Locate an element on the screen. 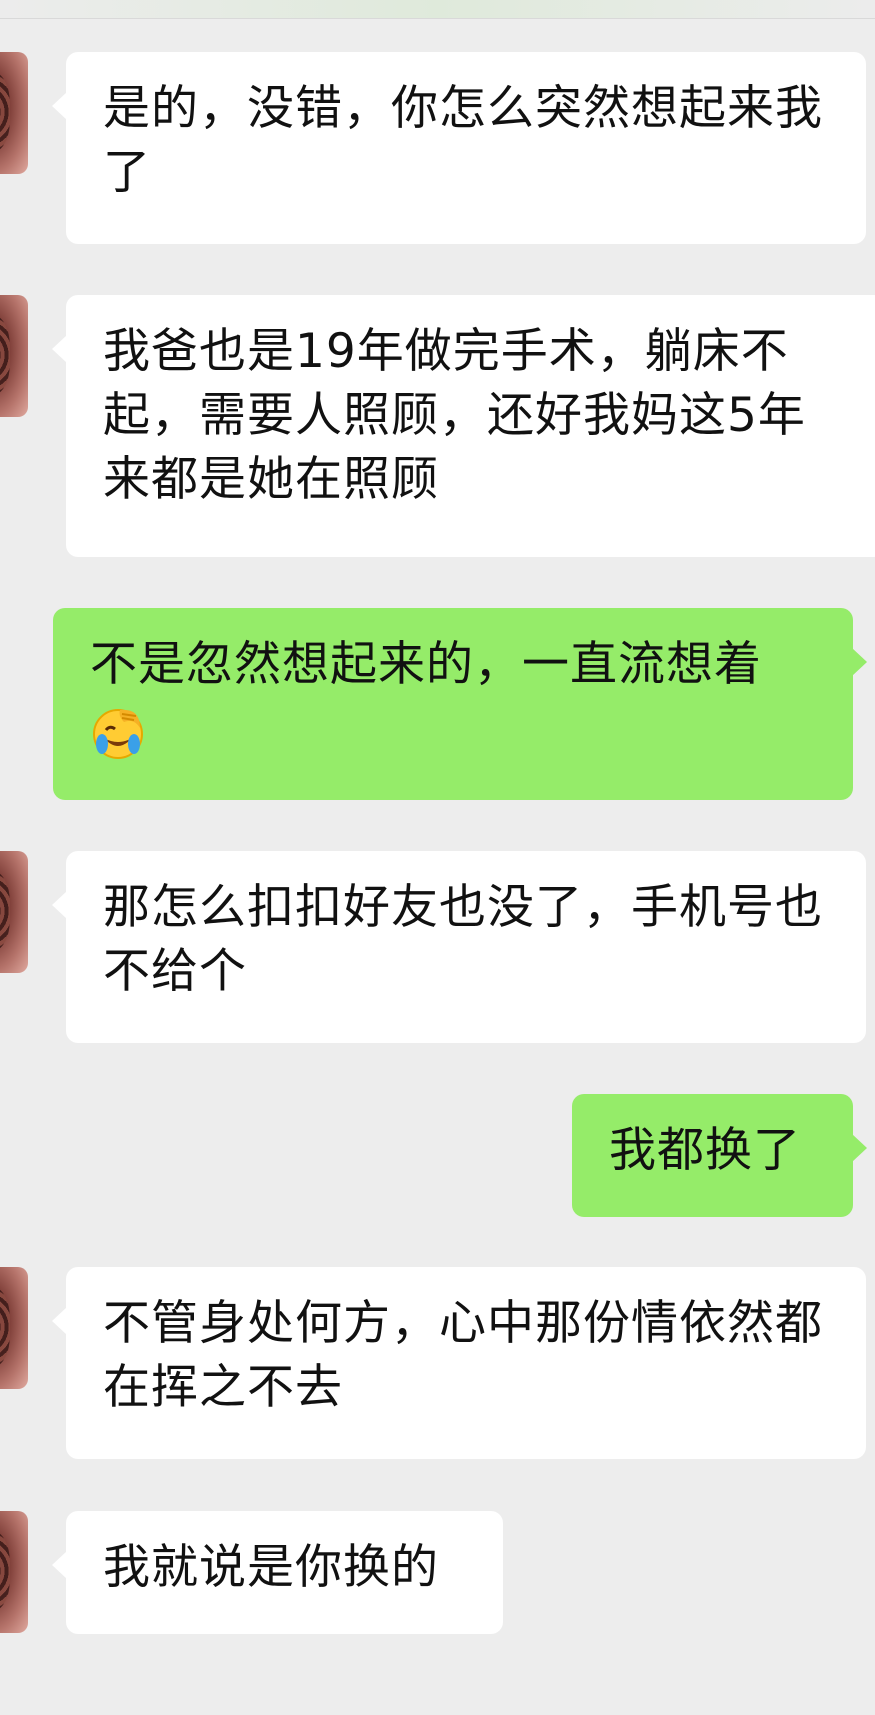 This screenshot has height=1715, width=875. message-text: 那怎么扣扣好友也没了，手机号也不给个 is located at coordinates (463, 939).